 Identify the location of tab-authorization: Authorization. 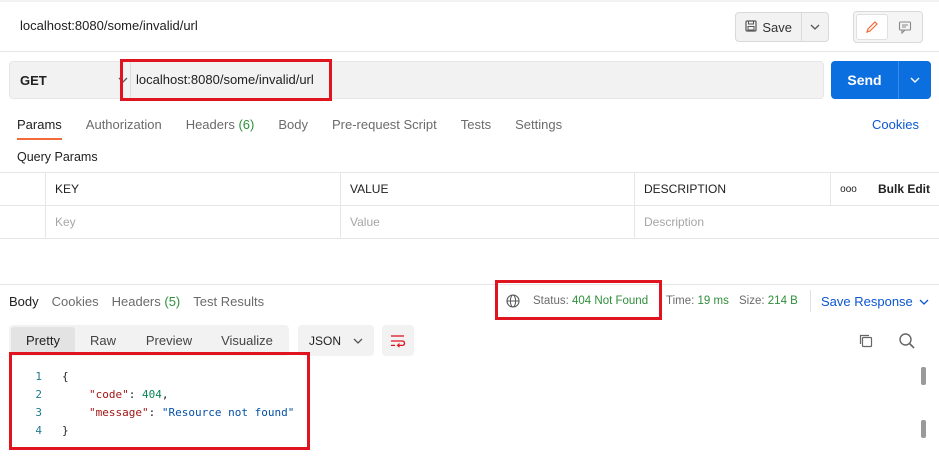
(124, 129).